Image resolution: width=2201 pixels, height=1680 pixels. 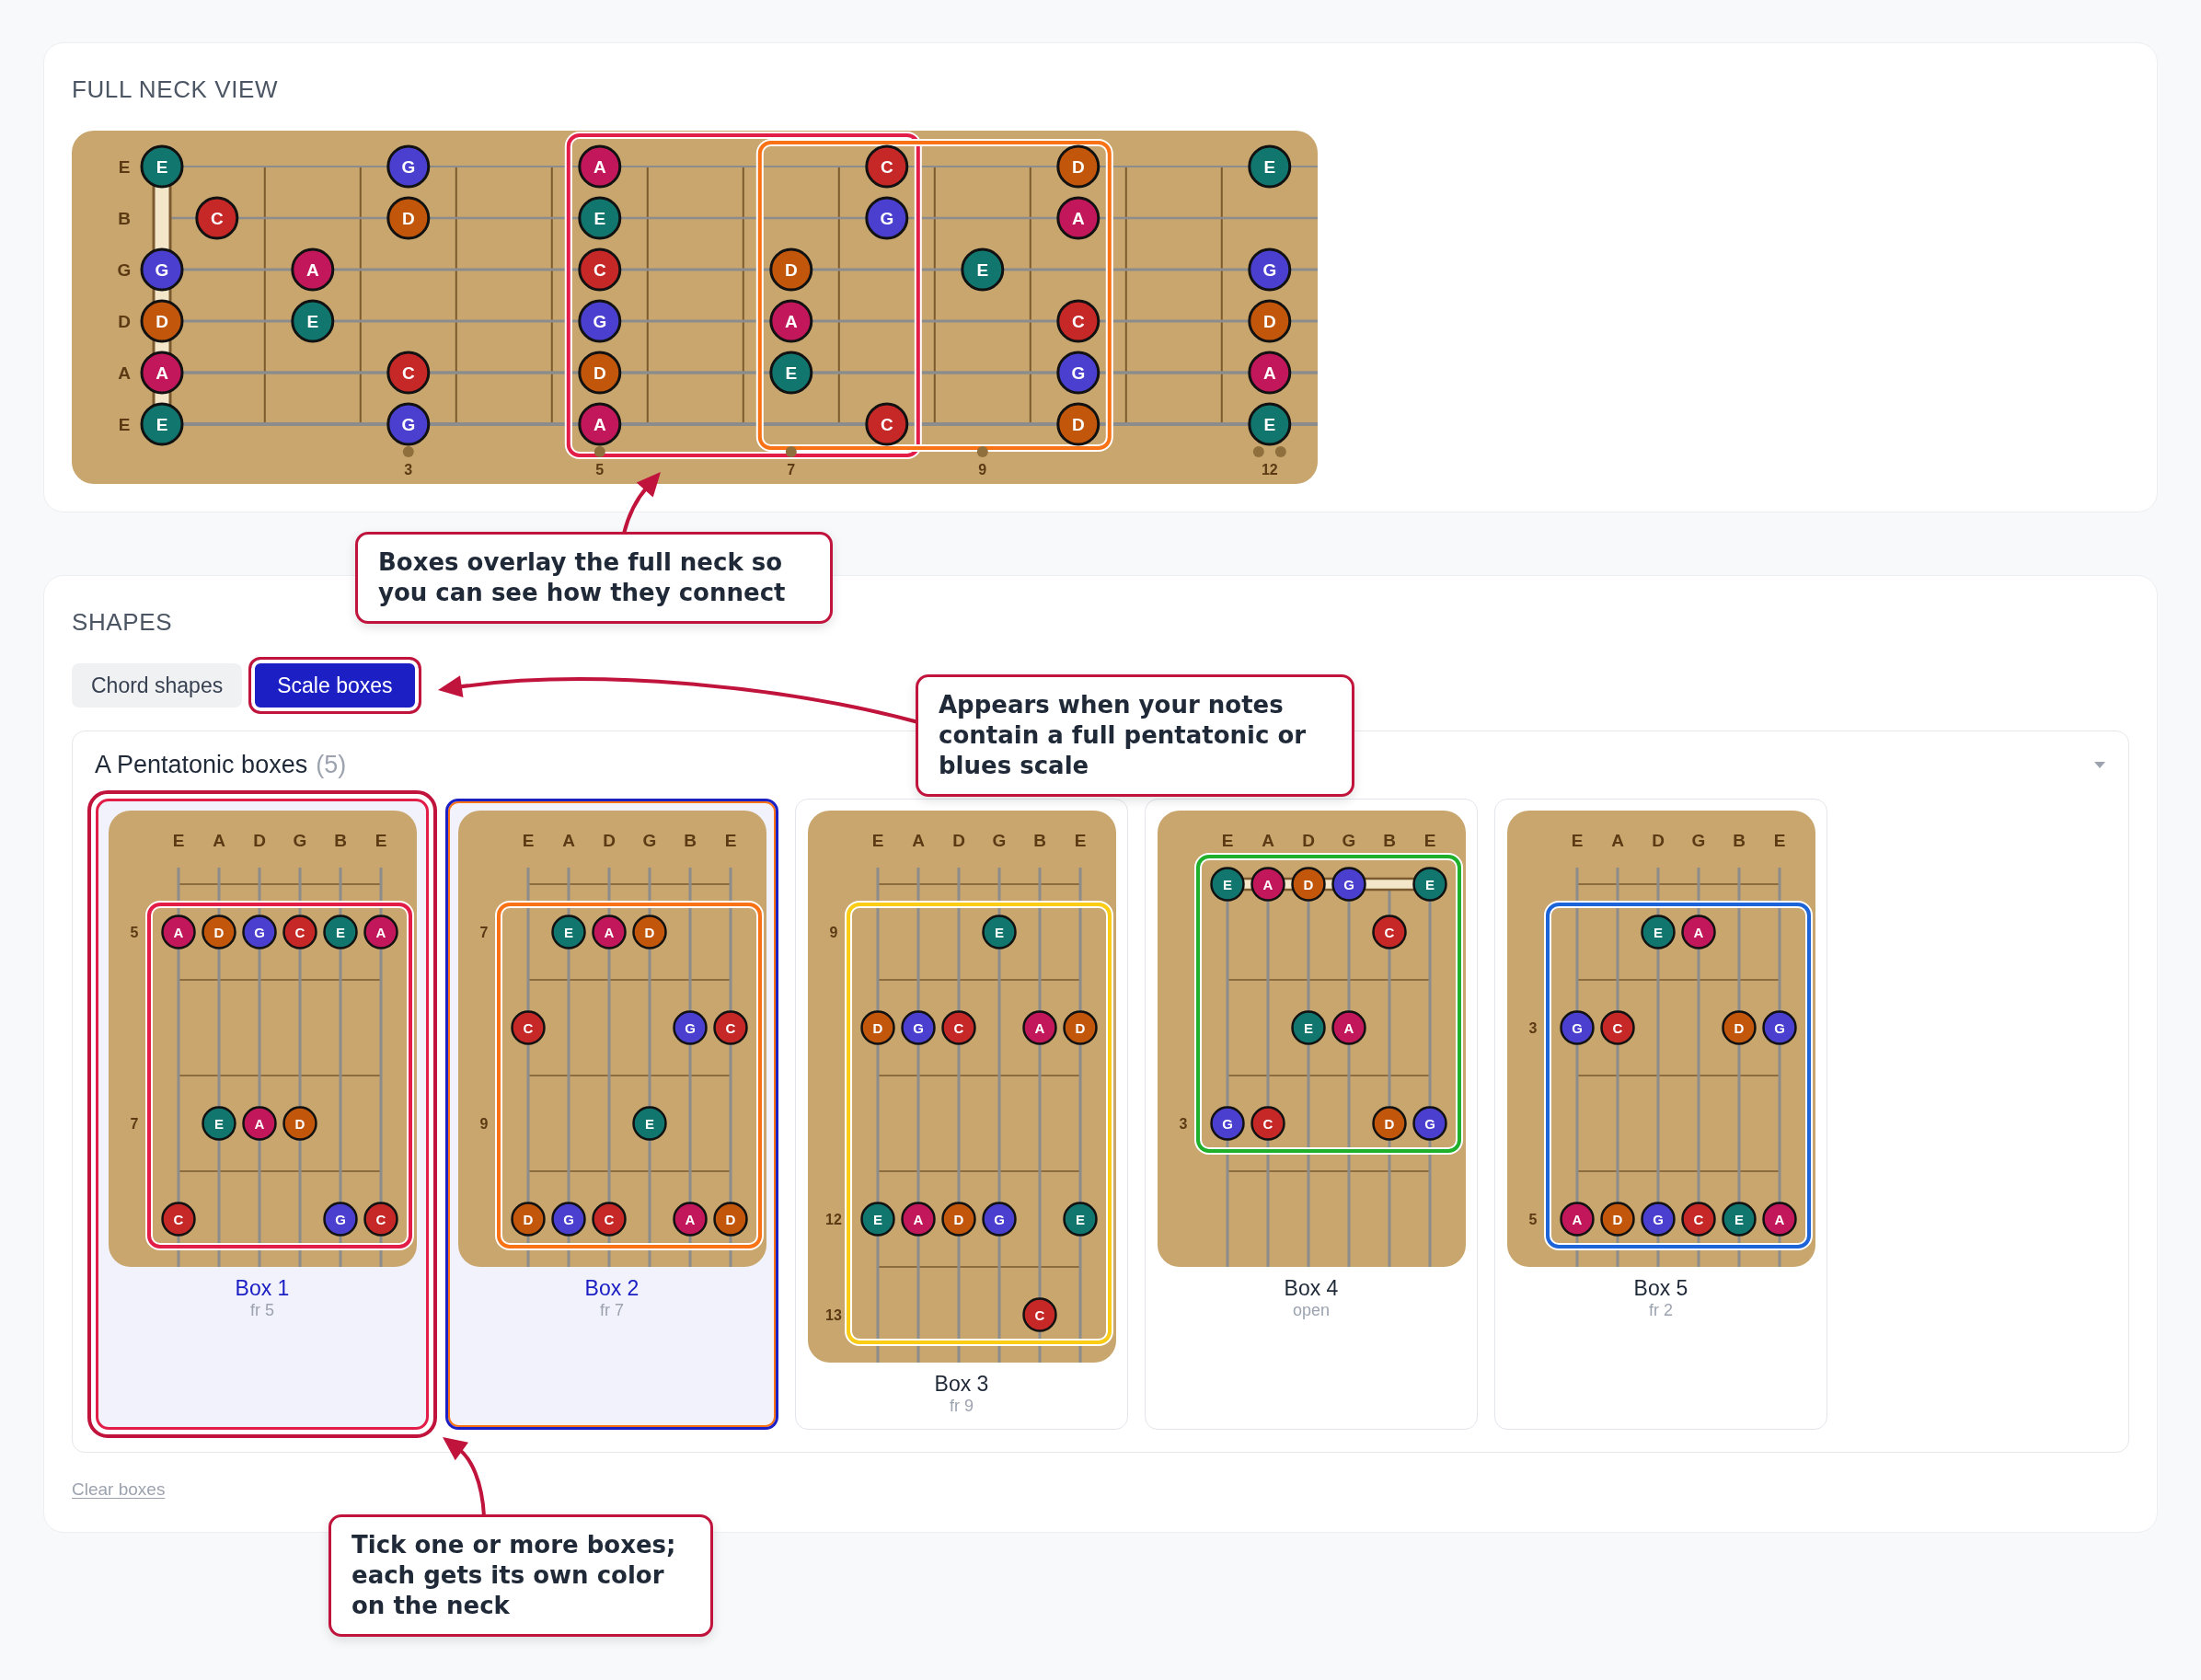 What do you see at coordinates (833, 1314) in the screenshot?
I see `fret-number: 13` at bounding box center [833, 1314].